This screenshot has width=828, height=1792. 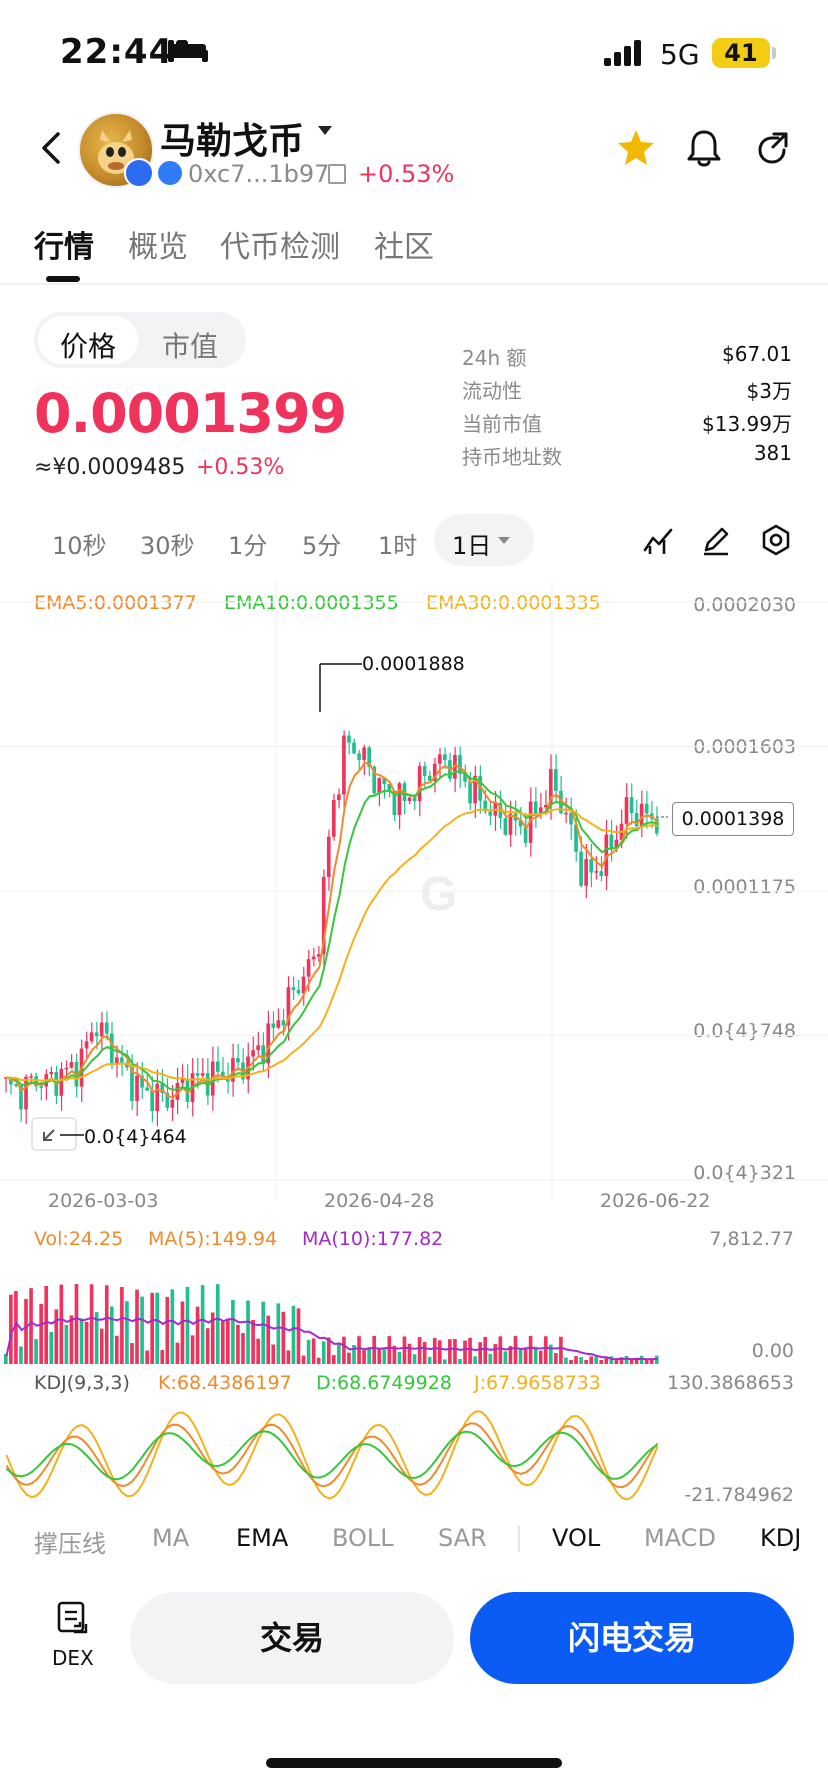 I want to click on volume-chart, so click(x=331, y=1324).